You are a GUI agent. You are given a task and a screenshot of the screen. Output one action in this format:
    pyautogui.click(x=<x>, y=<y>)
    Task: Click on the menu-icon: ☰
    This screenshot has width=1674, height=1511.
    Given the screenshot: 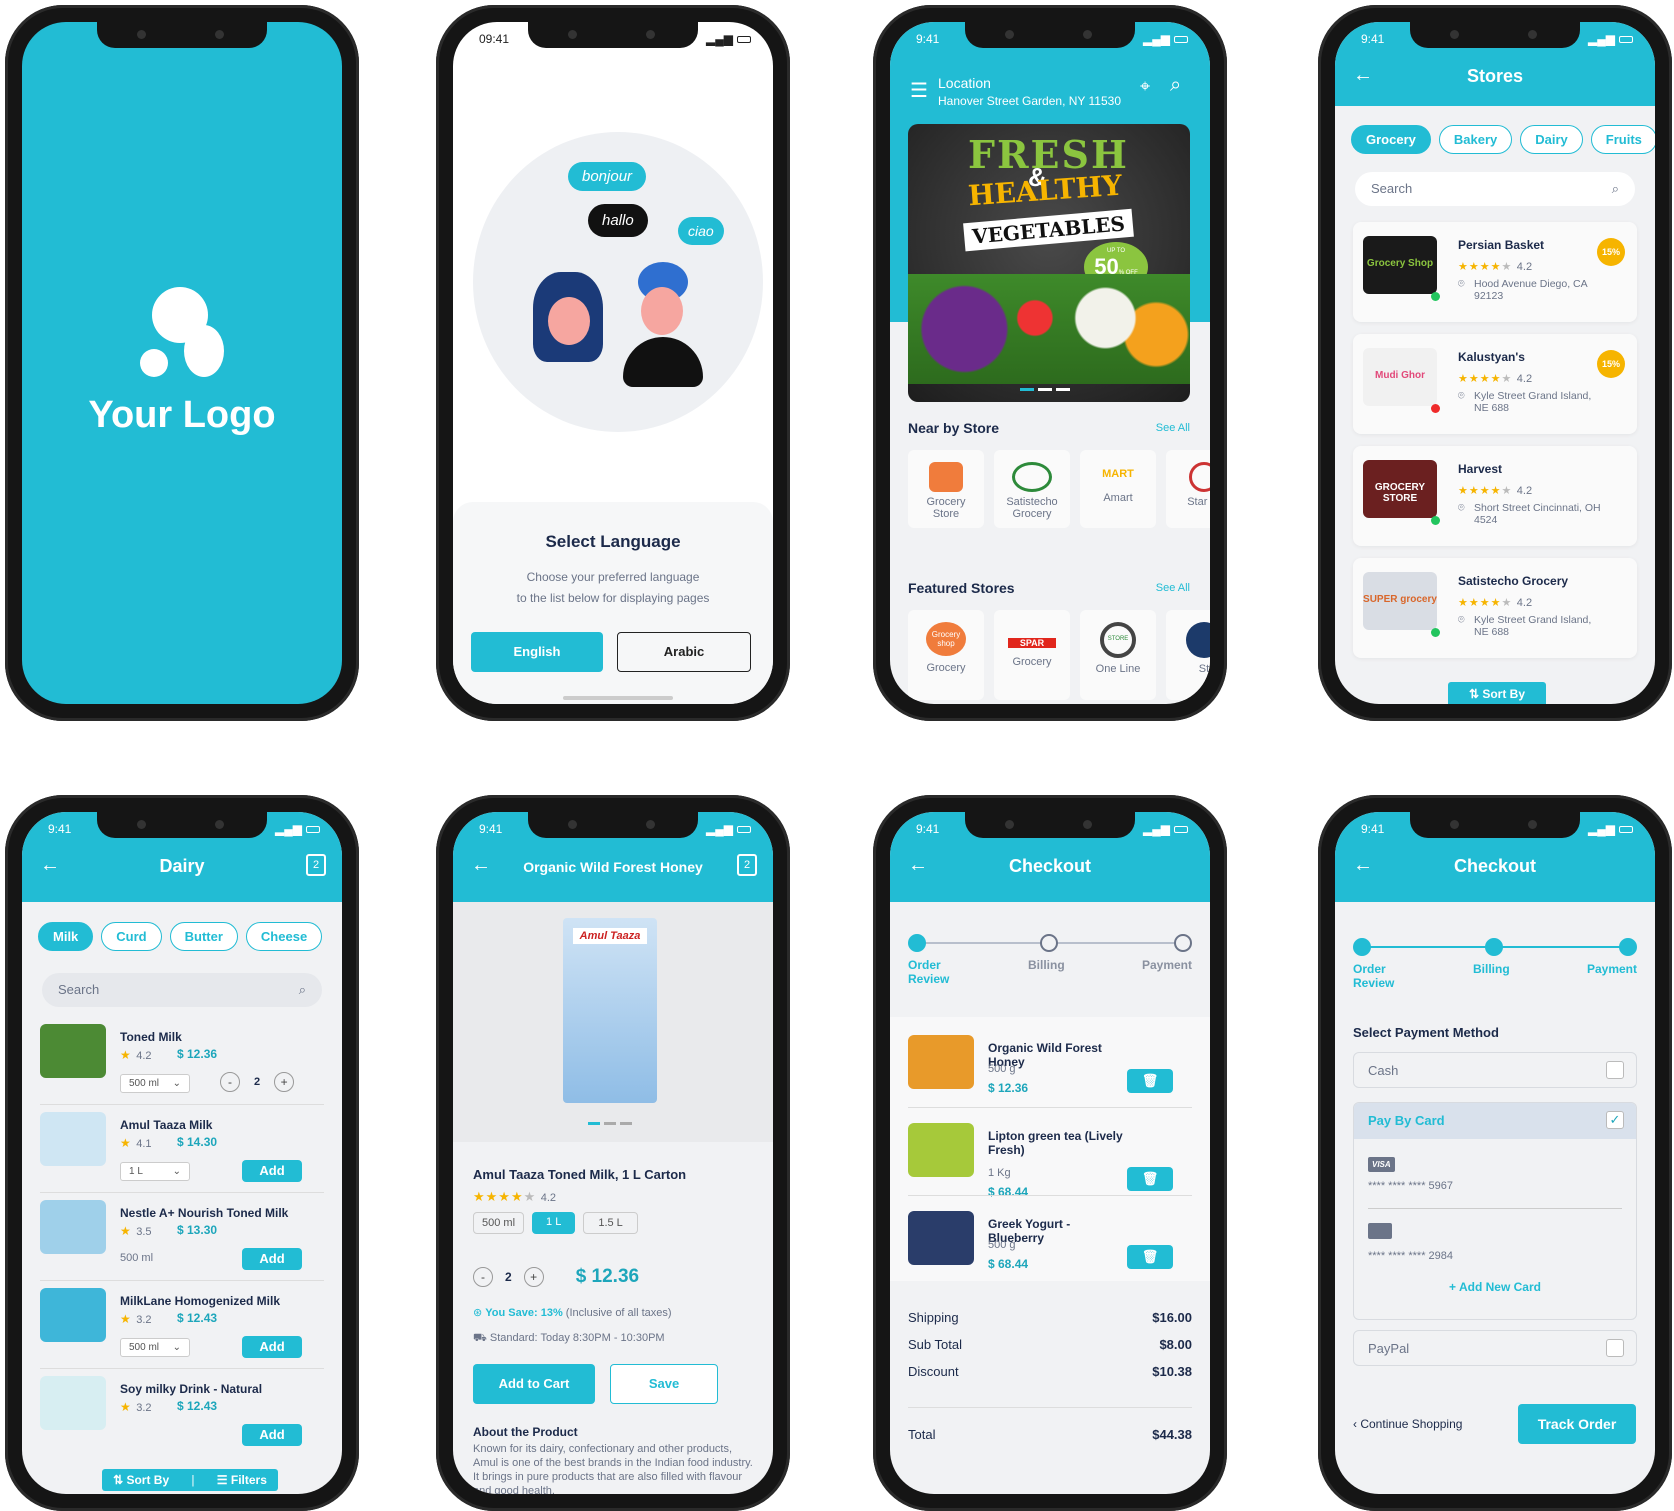 What is the action you would take?
    pyautogui.click(x=919, y=90)
    